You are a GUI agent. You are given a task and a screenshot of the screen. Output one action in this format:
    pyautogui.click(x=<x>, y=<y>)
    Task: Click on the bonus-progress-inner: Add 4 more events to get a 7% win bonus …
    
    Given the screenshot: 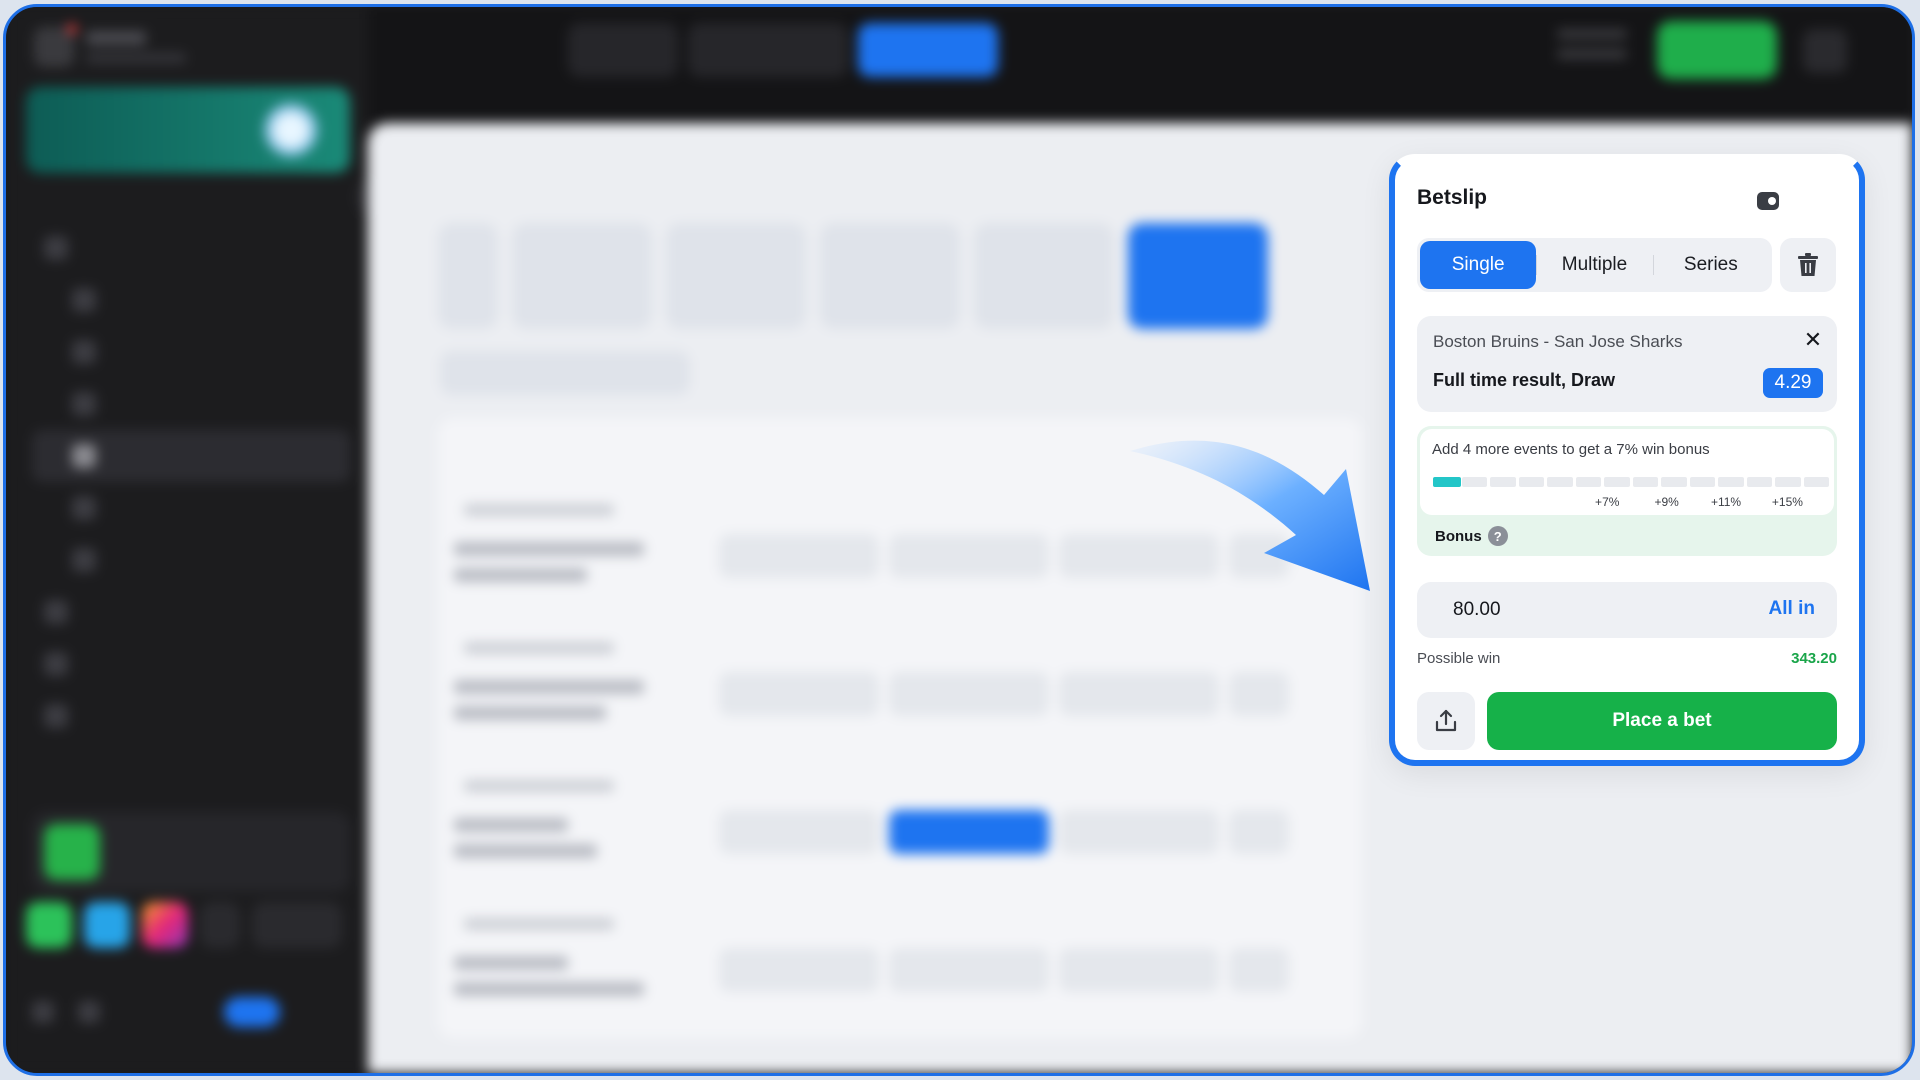 What is the action you would take?
    pyautogui.click(x=1627, y=472)
    